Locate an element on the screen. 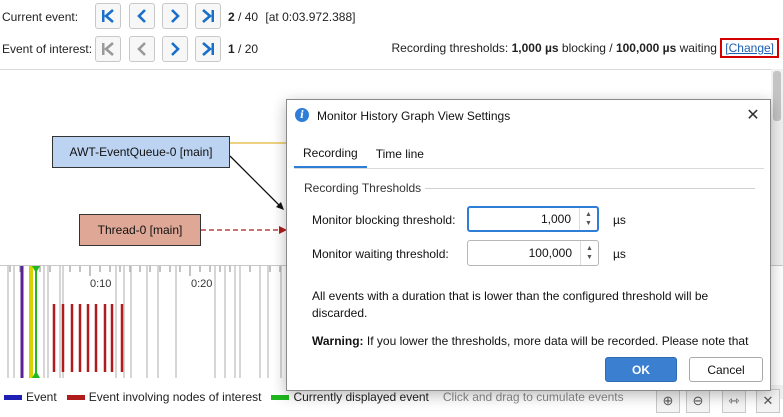 The height and width of the screenshot is (417, 783). thresholds-prefix: Recording thresholds: is located at coordinates (450, 48).